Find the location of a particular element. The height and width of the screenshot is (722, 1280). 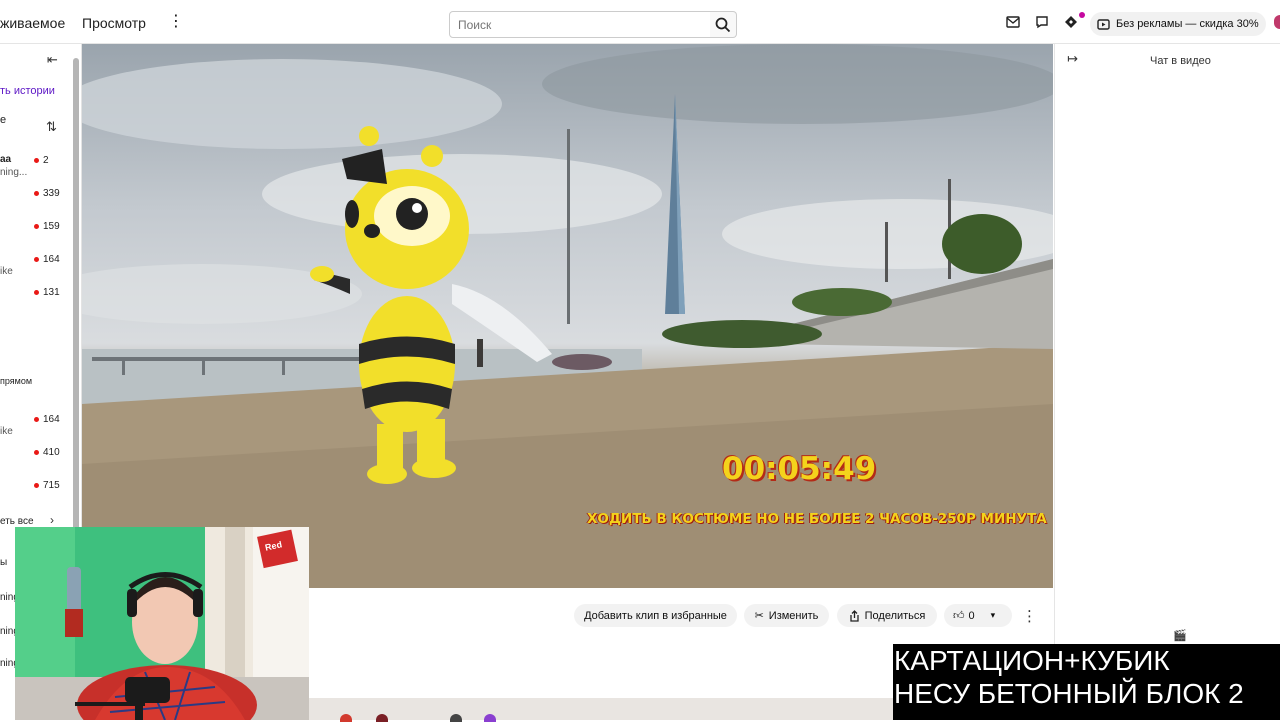

like-button: 👍︎ 0 ▾ is located at coordinates (978, 615).